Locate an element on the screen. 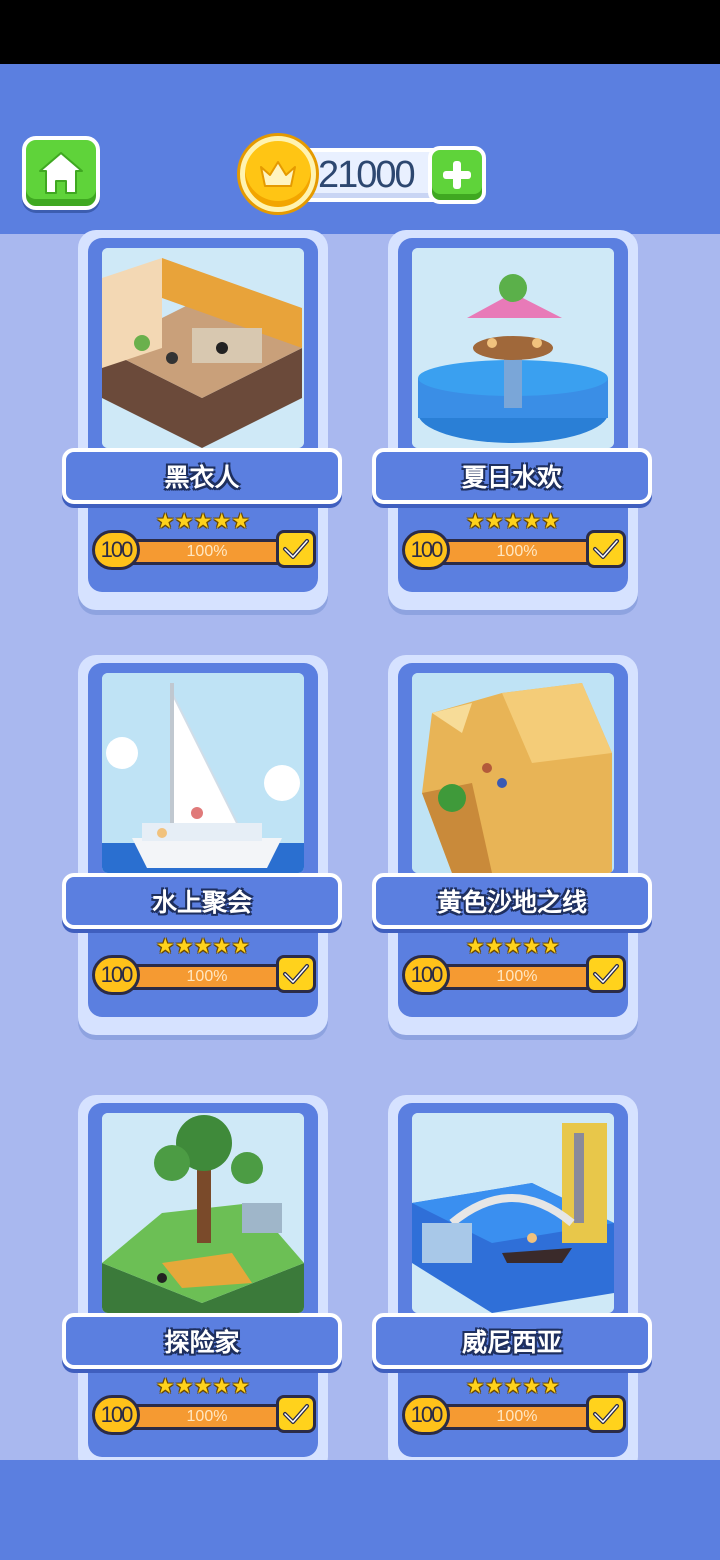  card-title-banner: 黑衣人 is located at coordinates (202, 476).